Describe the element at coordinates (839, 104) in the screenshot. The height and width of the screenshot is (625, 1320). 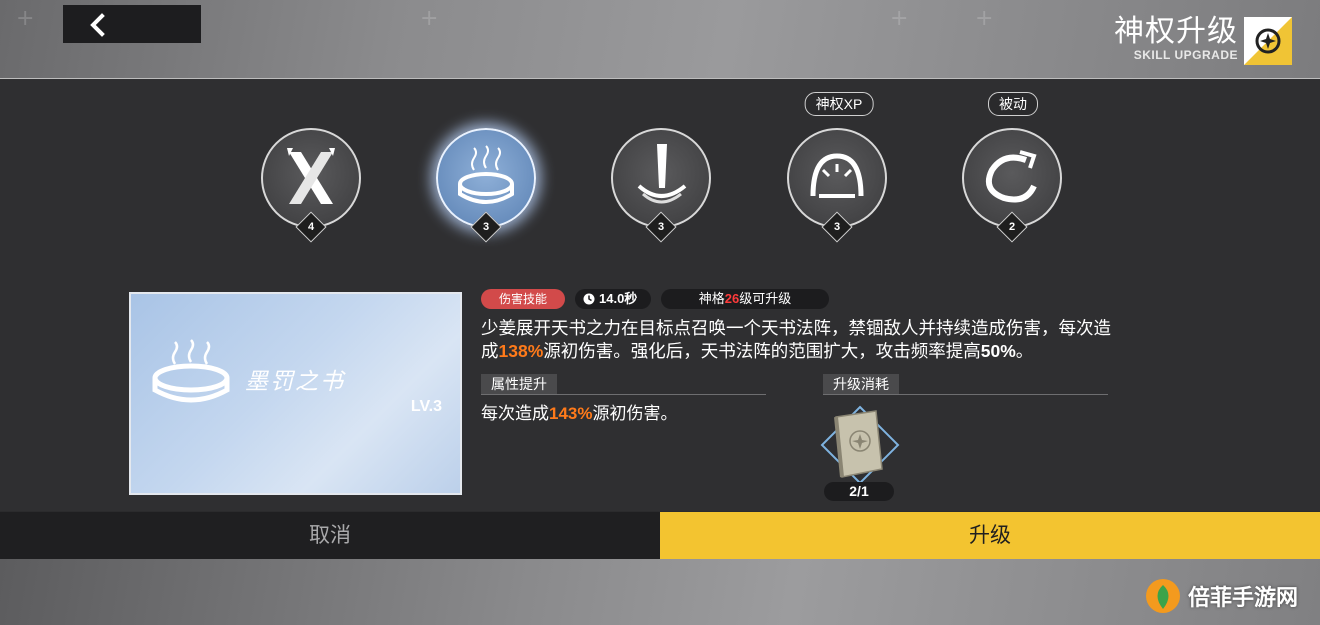
I see `skill-tag-xp: 神权XP` at that location.